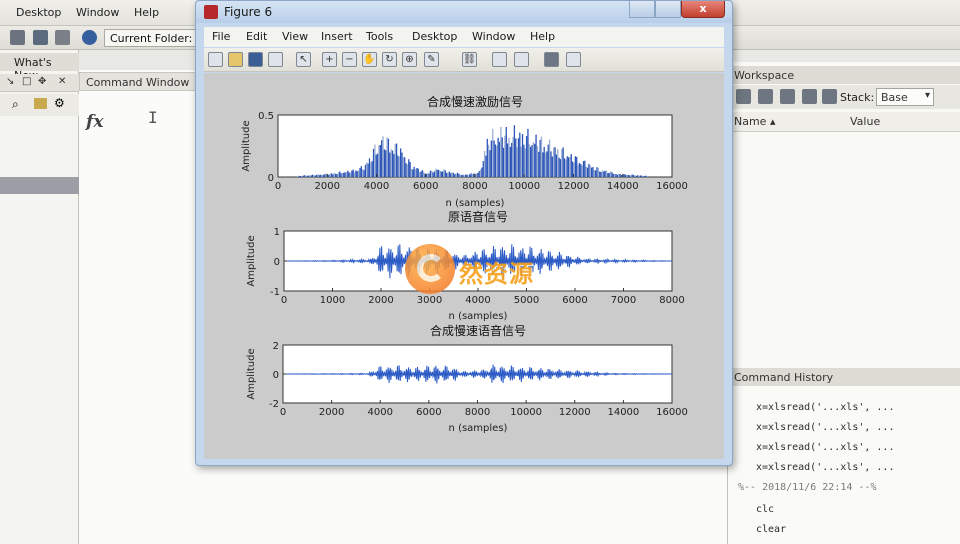 The image size is (960, 544). I want to click on x-tick-label: 14000, so click(623, 186).